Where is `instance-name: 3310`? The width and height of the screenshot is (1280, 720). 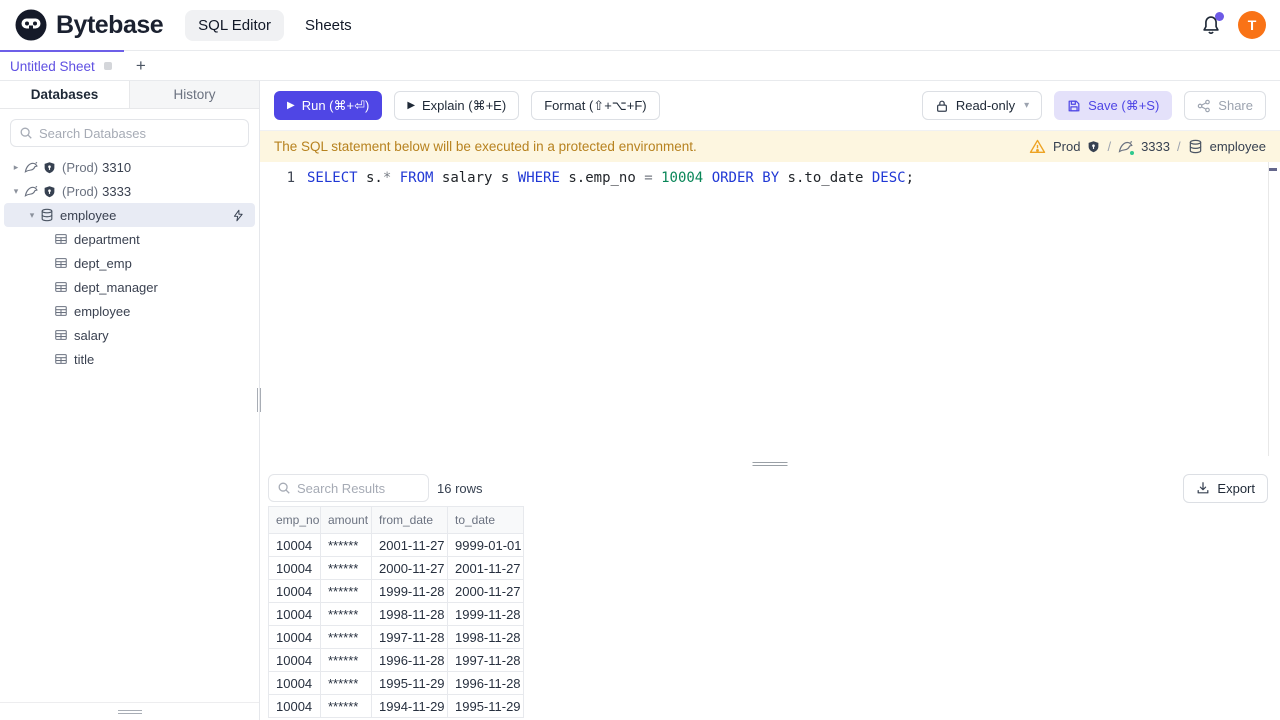
instance-name: 3310 is located at coordinates (117, 167).